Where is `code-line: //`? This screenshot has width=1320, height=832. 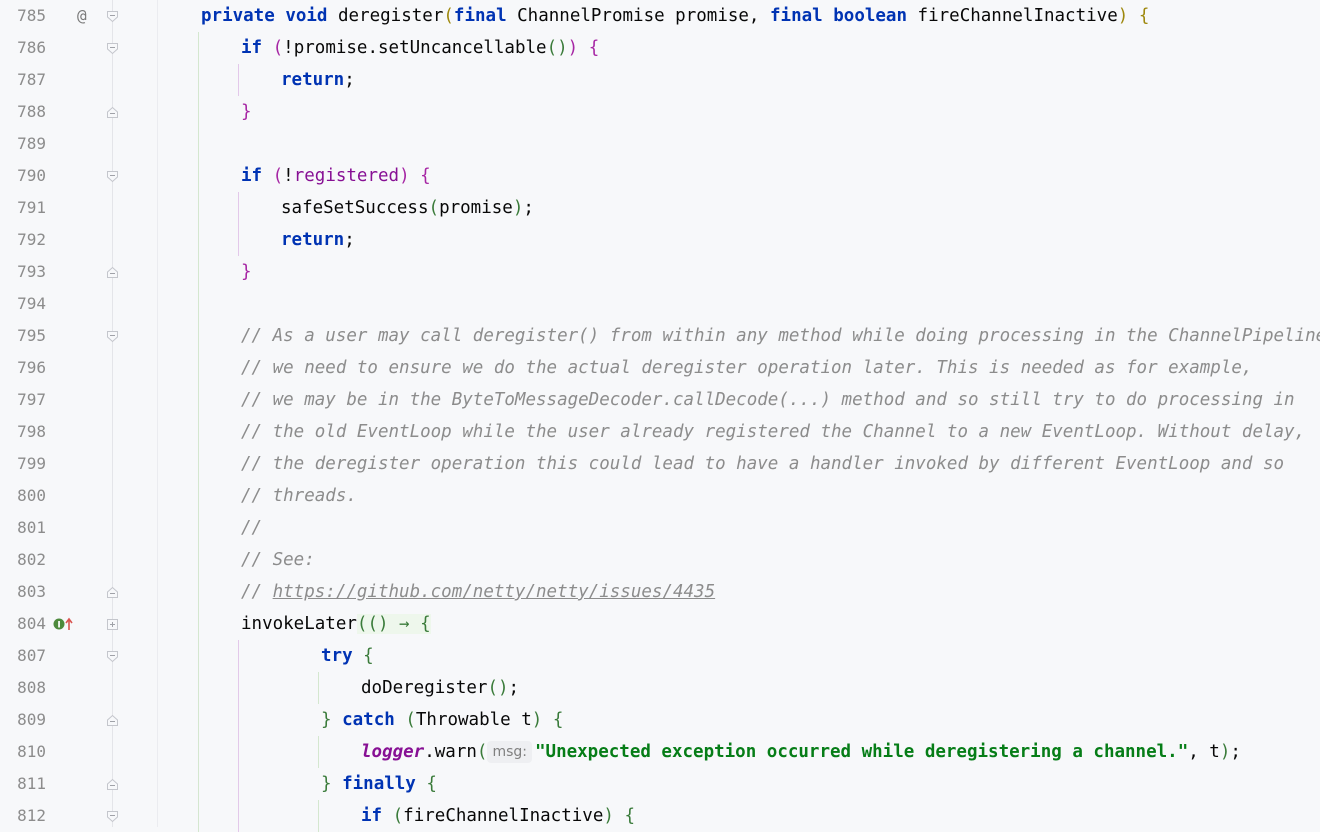
code-line: // is located at coordinates (251, 528).